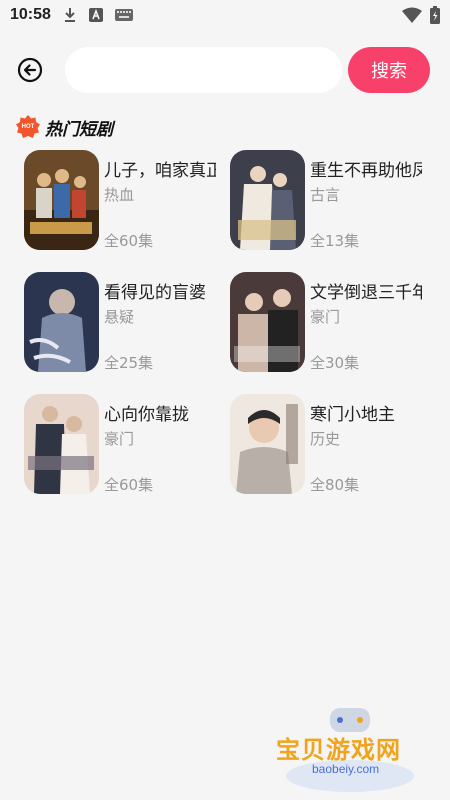 The image size is (450, 800). What do you see at coordinates (155, 293) in the screenshot?
I see `drama-title: 看得见的盲婆` at bounding box center [155, 293].